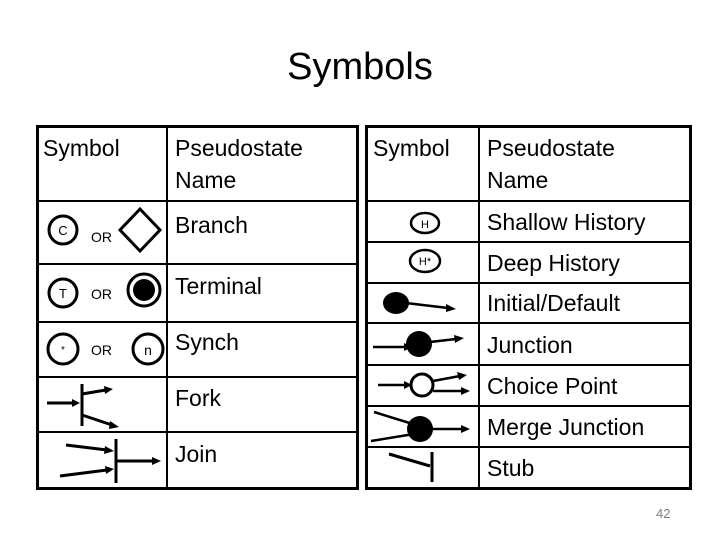 The height and width of the screenshot is (540, 720). I want to click on circle-t-glyph: T, so click(63, 293).